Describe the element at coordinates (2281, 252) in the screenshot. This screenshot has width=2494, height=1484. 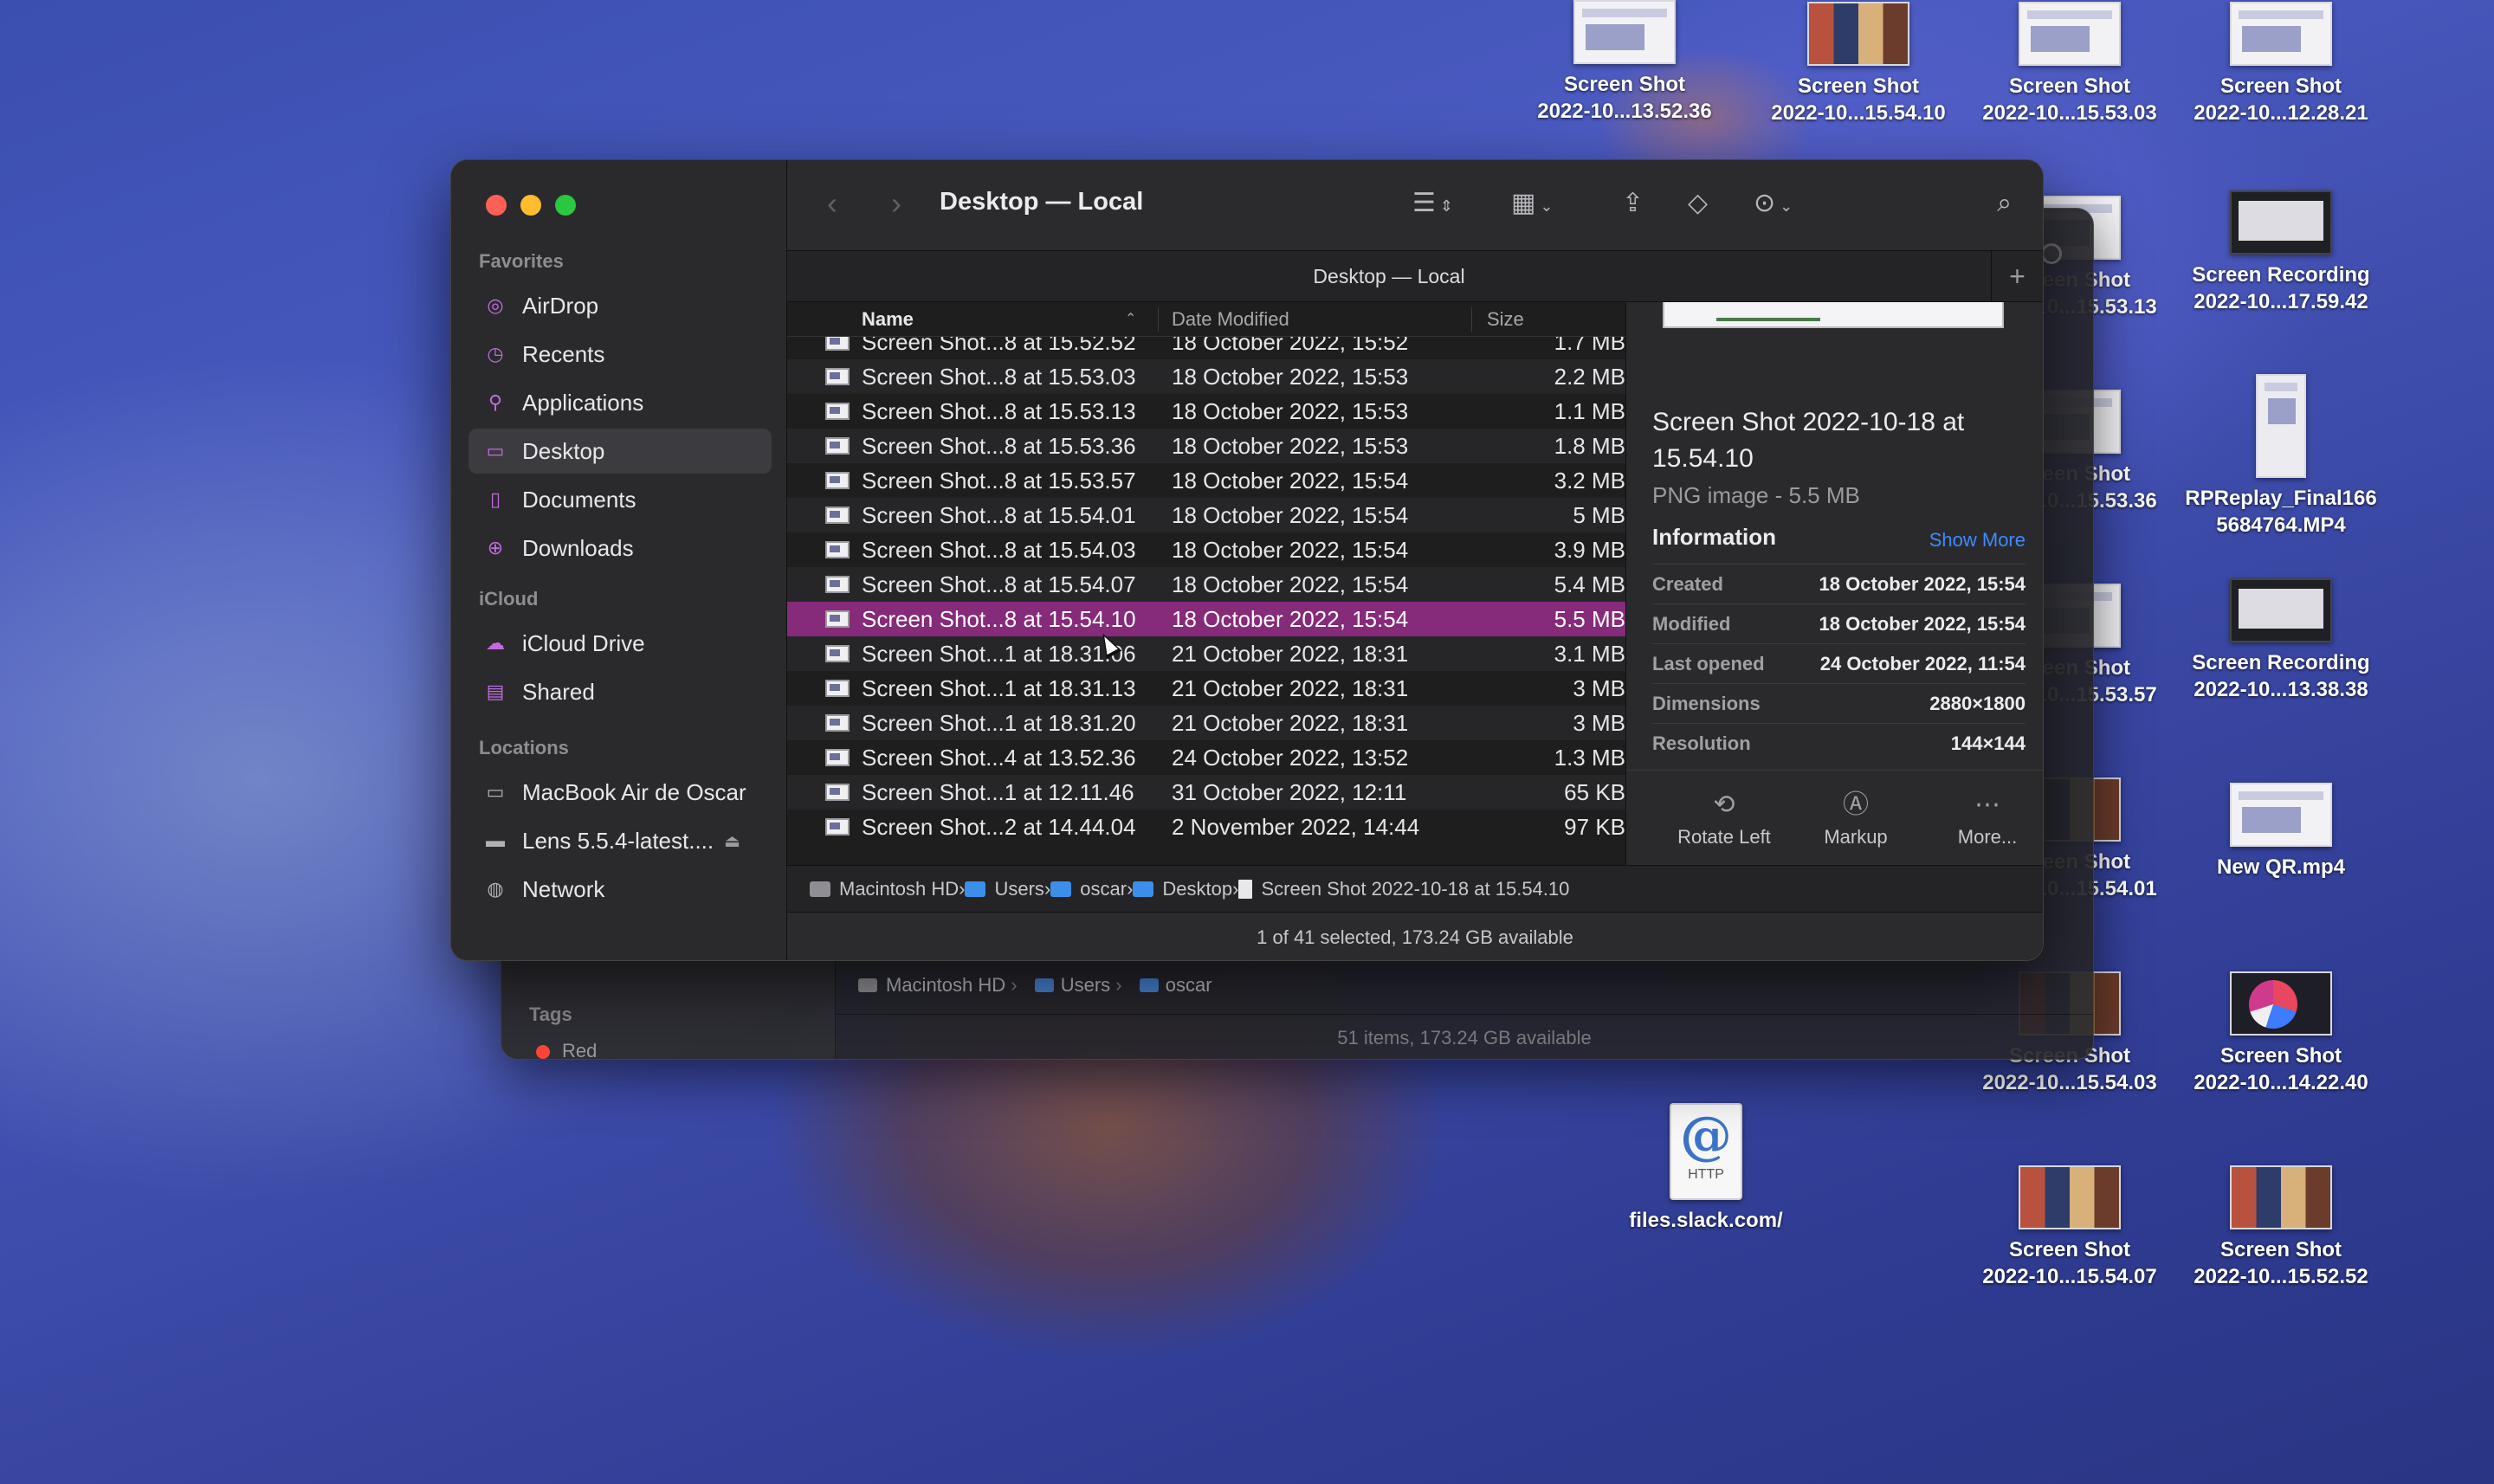
I see `desktop-file-icon: Screen Recording 2022-10...17.59.42` at that location.